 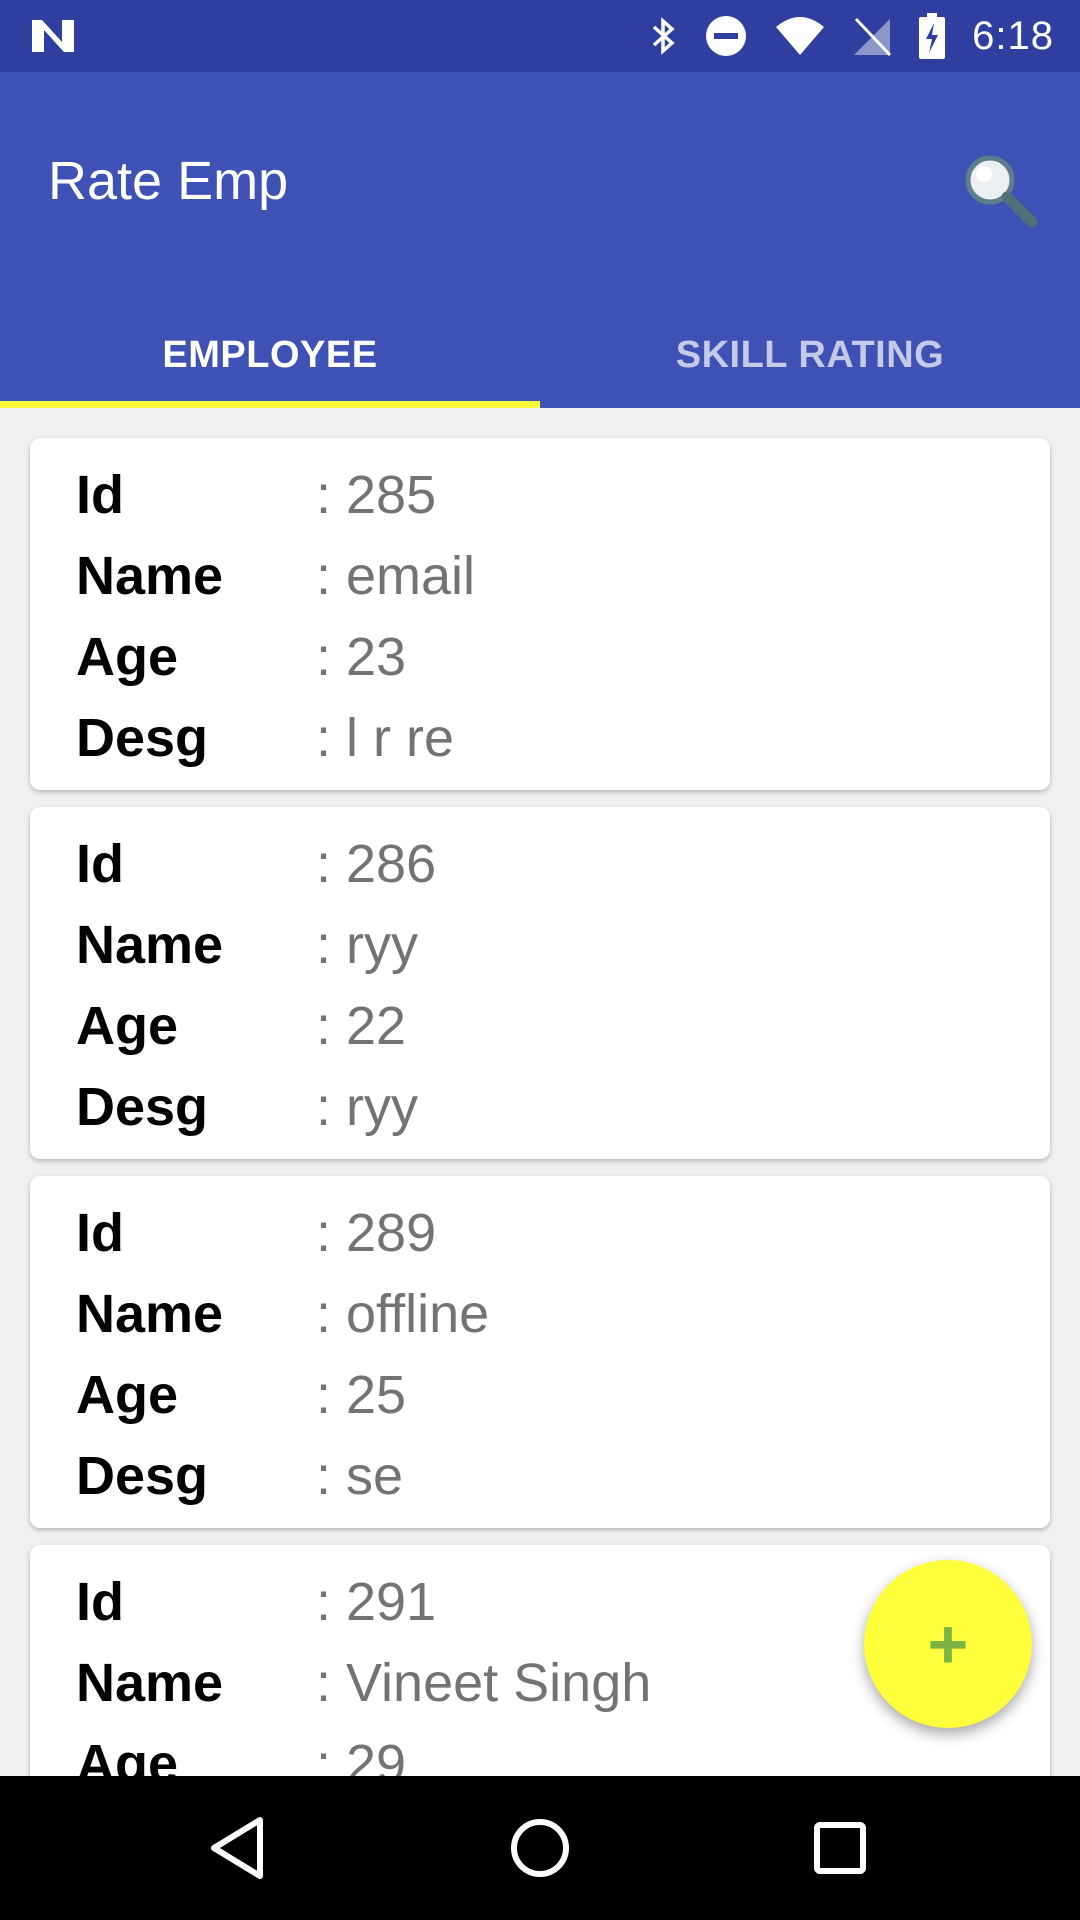 I want to click on tab-employee: EMPLOYEE, so click(x=270, y=355).